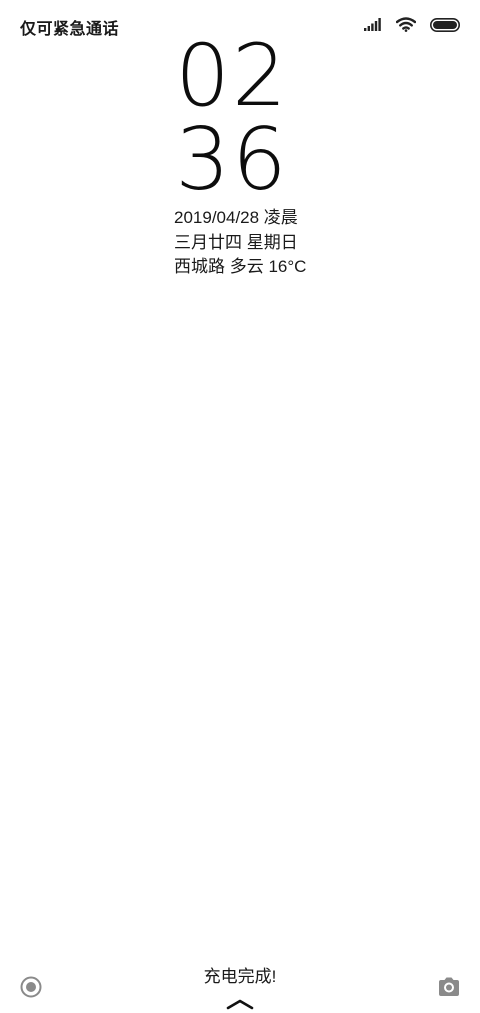  Describe the element at coordinates (406, 24) in the screenshot. I see `wifi-icon` at that location.